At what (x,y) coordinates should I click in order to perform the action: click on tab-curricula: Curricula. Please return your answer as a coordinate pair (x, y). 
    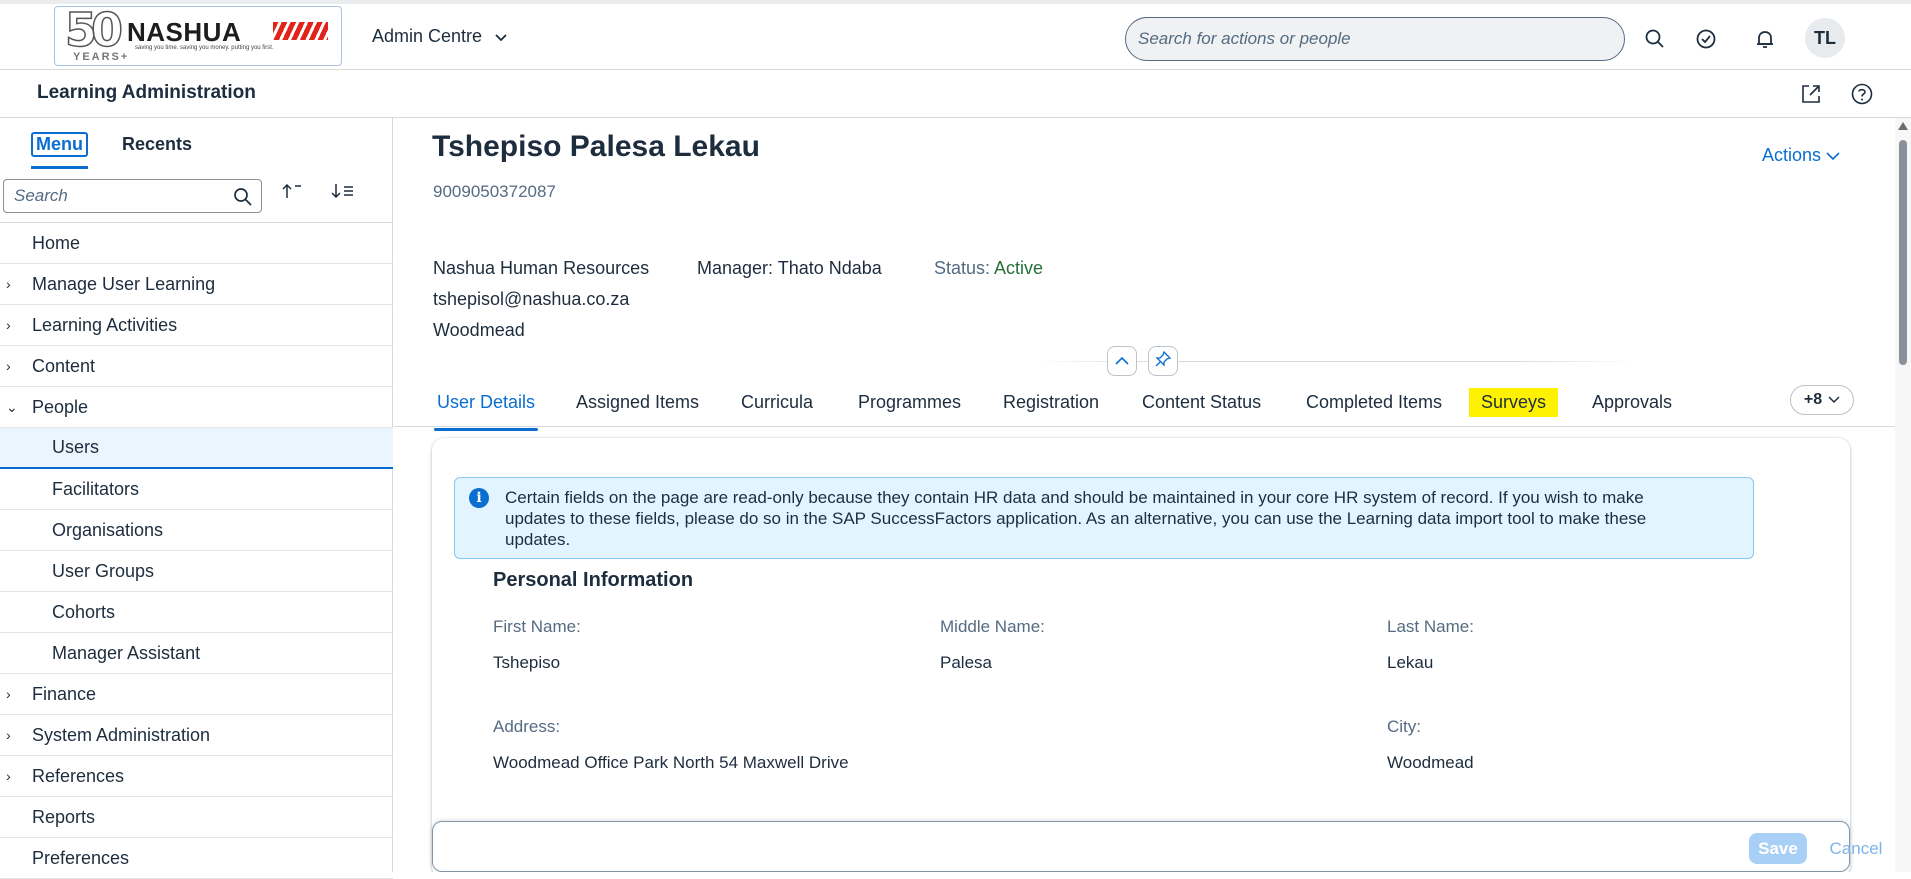
    Looking at the image, I should click on (777, 402).